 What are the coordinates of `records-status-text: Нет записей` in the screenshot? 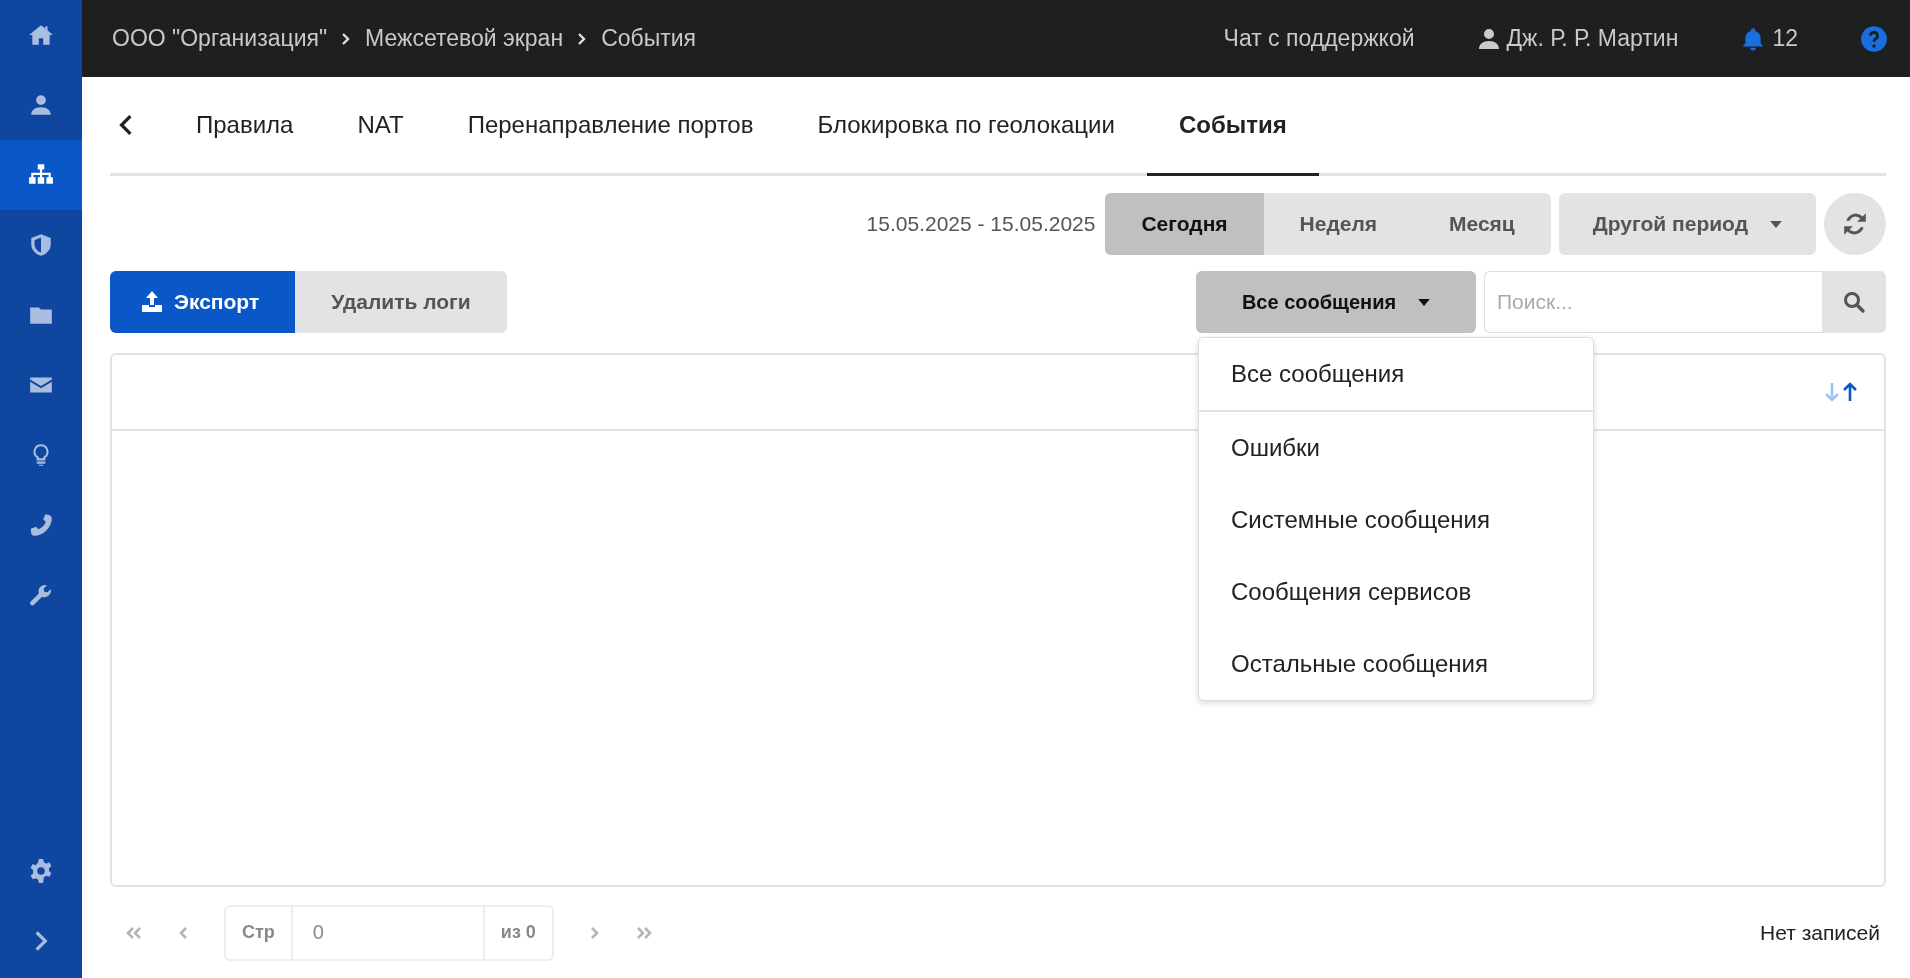 It's located at (1820, 932).